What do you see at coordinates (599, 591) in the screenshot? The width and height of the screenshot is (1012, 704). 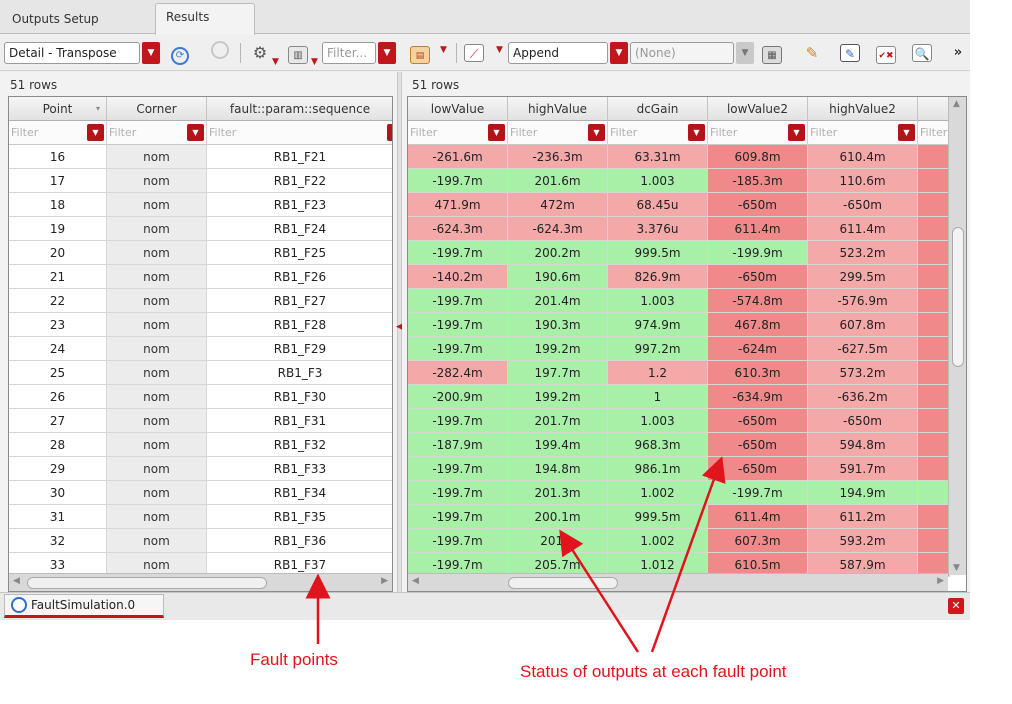 I see `status-arrow-left` at bounding box center [599, 591].